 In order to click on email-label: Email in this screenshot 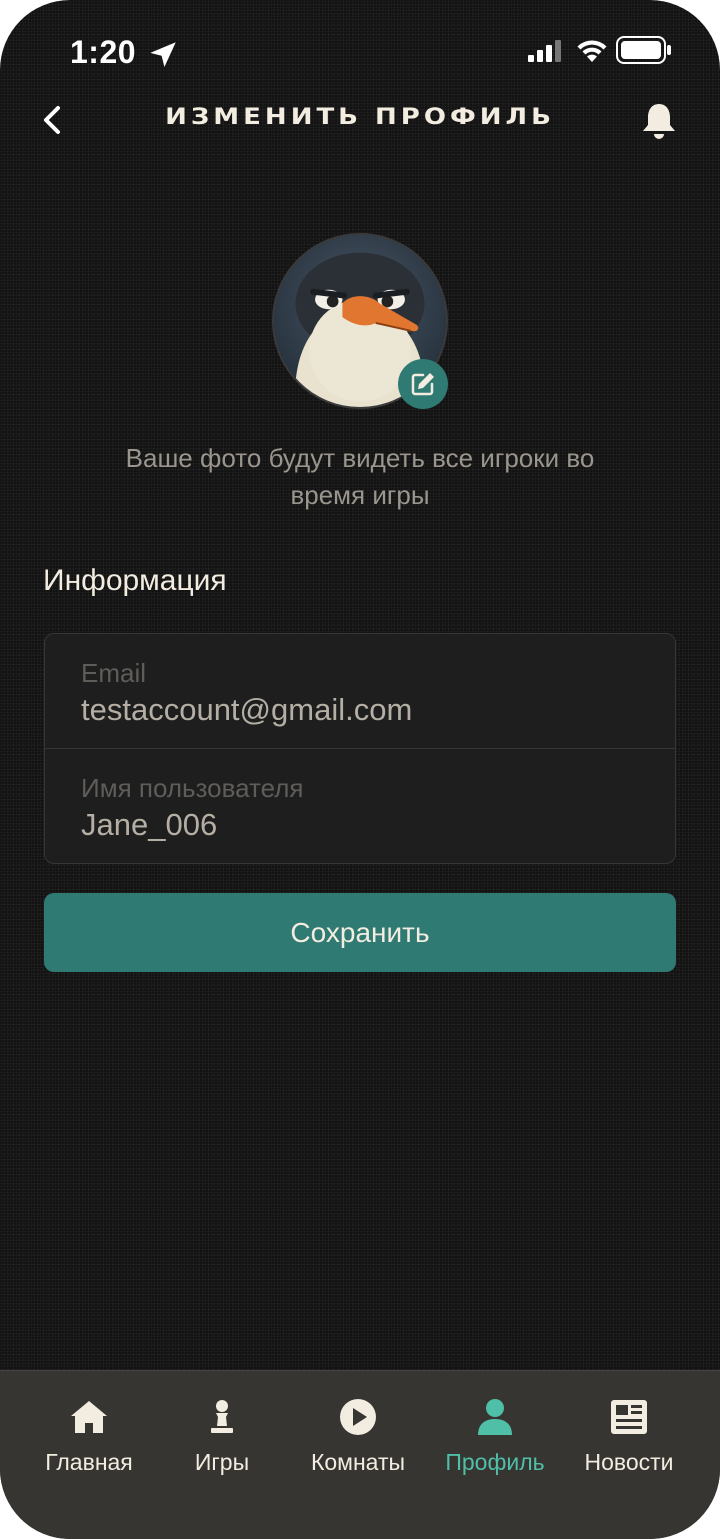, I will do `click(114, 673)`.